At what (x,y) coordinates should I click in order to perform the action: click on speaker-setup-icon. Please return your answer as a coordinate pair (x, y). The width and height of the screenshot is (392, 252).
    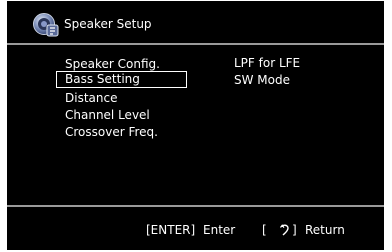
    Looking at the image, I should click on (46, 25).